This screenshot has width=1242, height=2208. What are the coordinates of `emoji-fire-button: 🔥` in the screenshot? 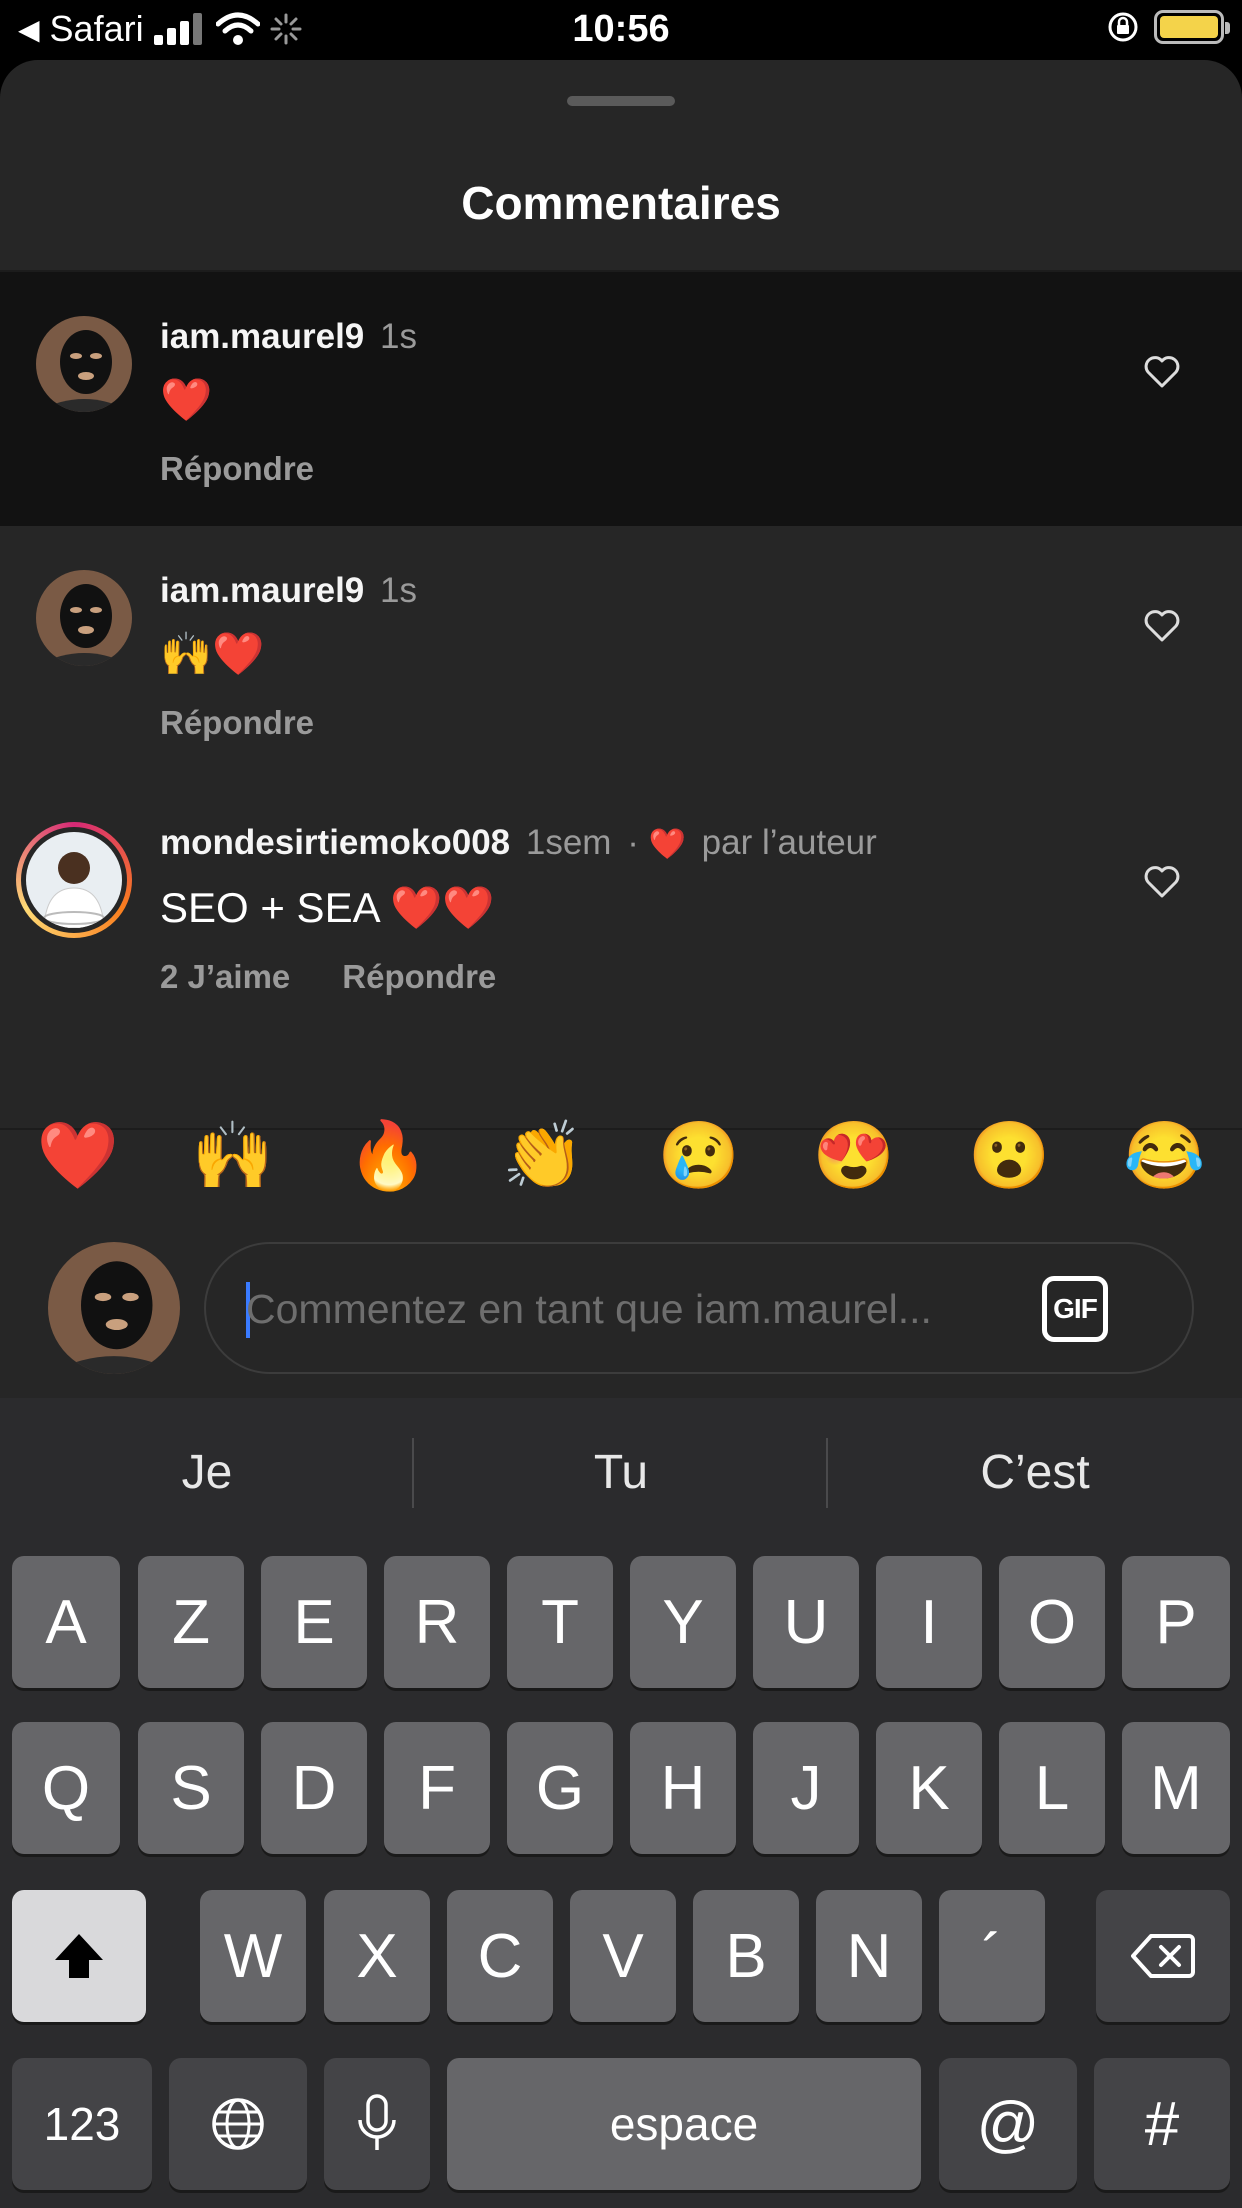 It's located at (388, 1155).